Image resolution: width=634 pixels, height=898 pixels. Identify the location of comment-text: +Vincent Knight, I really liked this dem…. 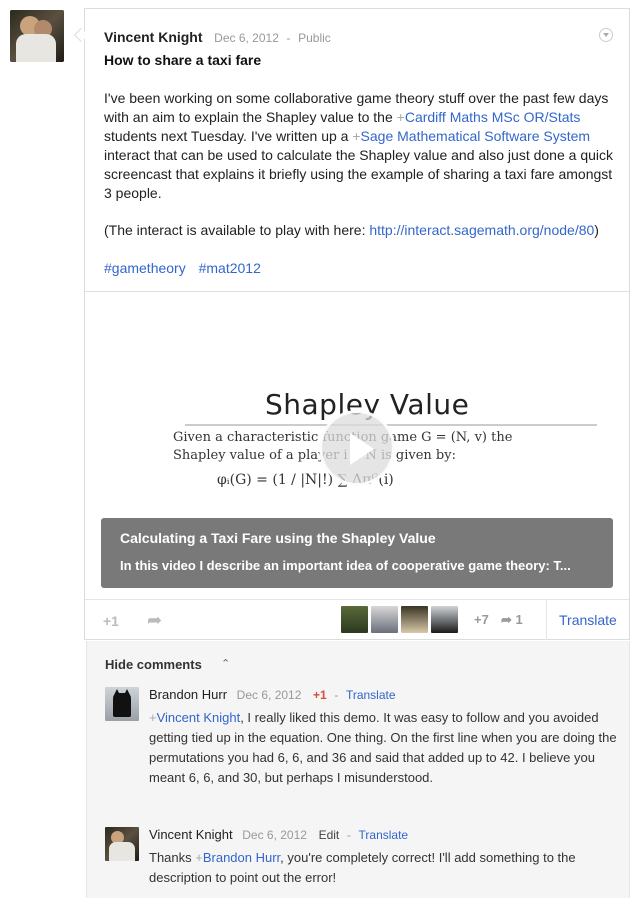
(384, 748).